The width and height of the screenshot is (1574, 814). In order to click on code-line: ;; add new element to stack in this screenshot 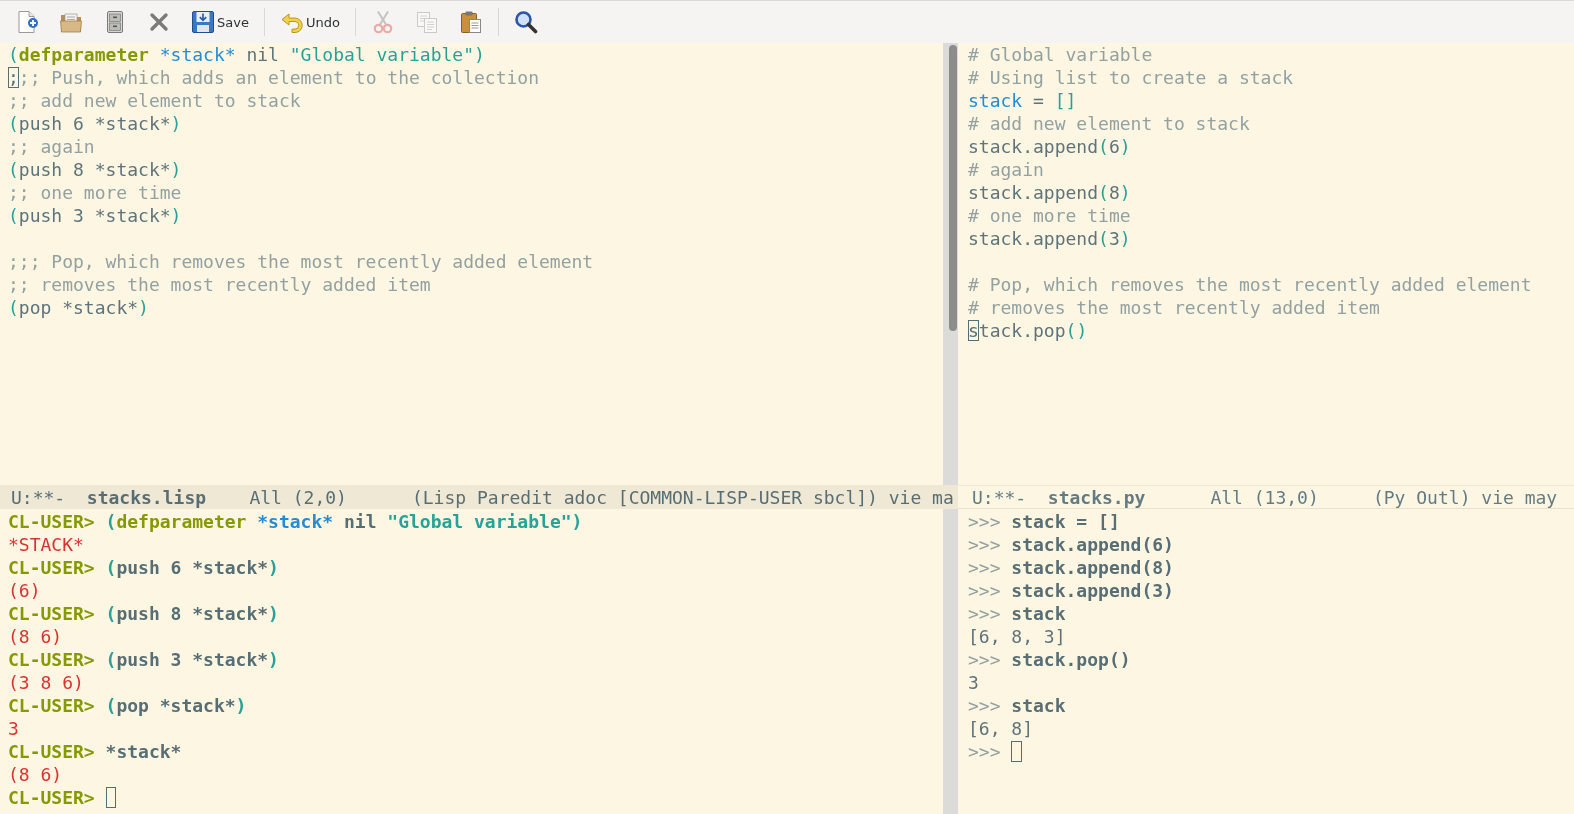, I will do `click(154, 100)`.